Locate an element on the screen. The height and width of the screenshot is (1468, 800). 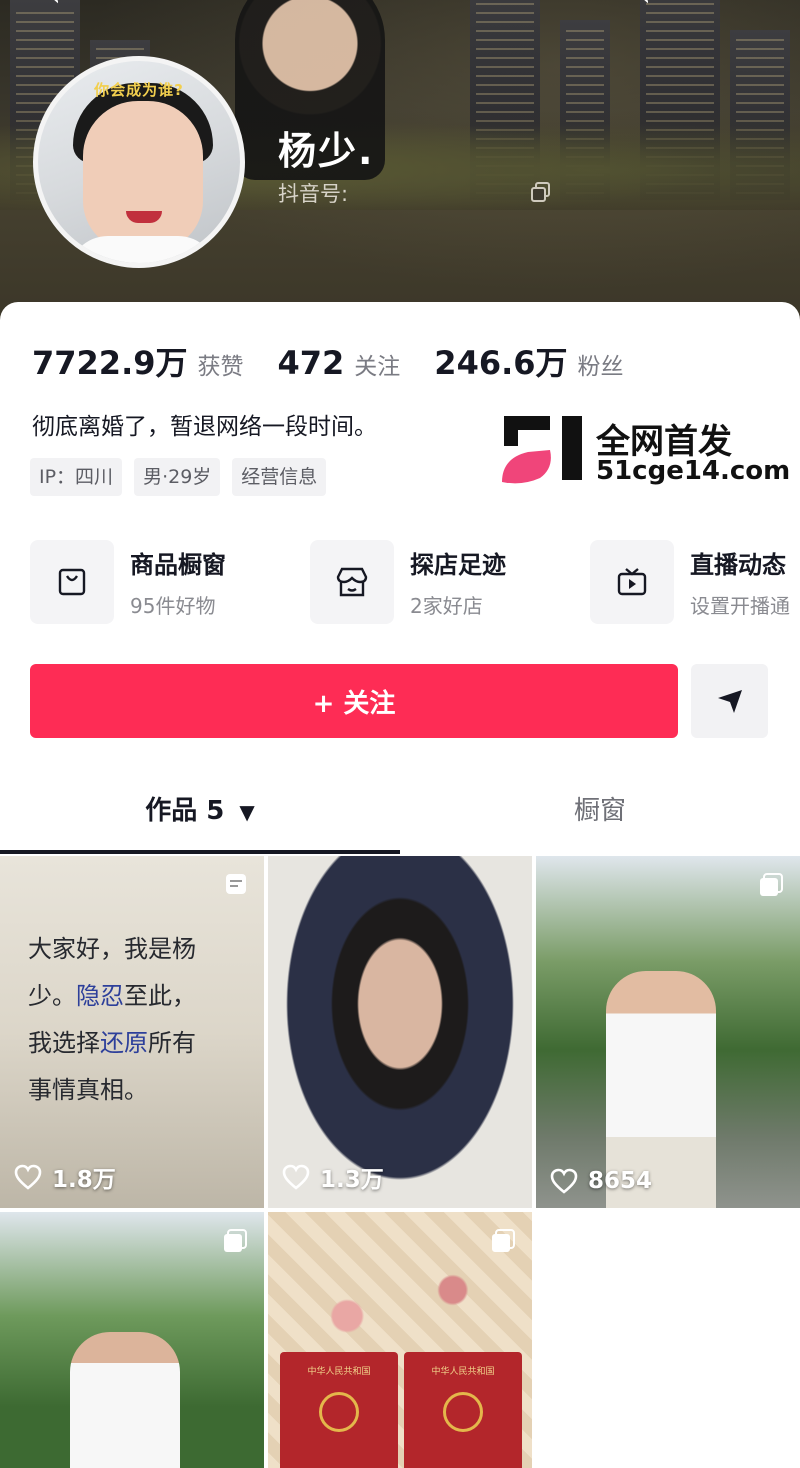
stat-following: 472 关注 is located at coordinates (339, 363).